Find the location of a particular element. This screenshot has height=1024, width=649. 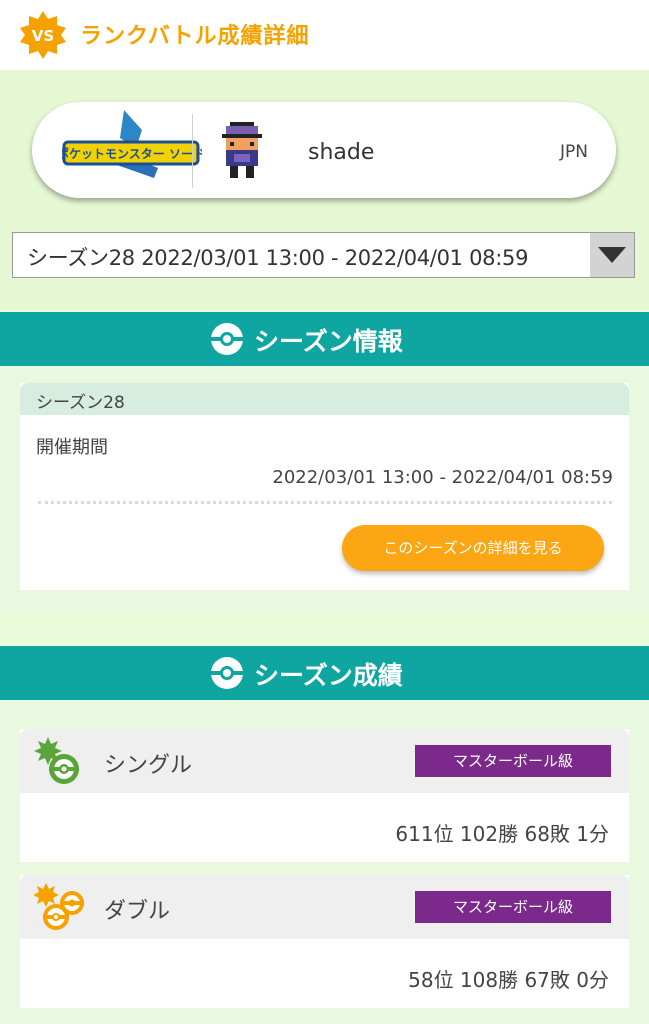

section-gap is located at coordinates (324, 629).